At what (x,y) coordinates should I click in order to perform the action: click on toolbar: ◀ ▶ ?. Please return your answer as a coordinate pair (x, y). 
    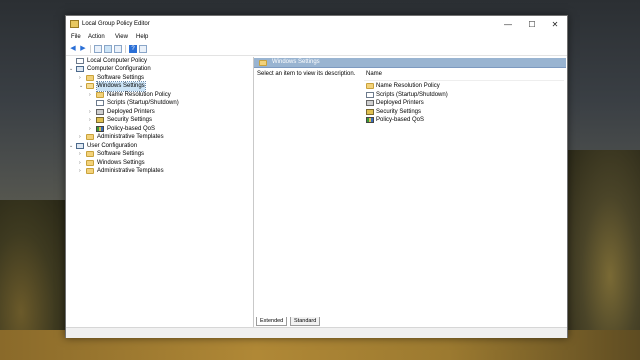
    Looking at the image, I should click on (316, 49).